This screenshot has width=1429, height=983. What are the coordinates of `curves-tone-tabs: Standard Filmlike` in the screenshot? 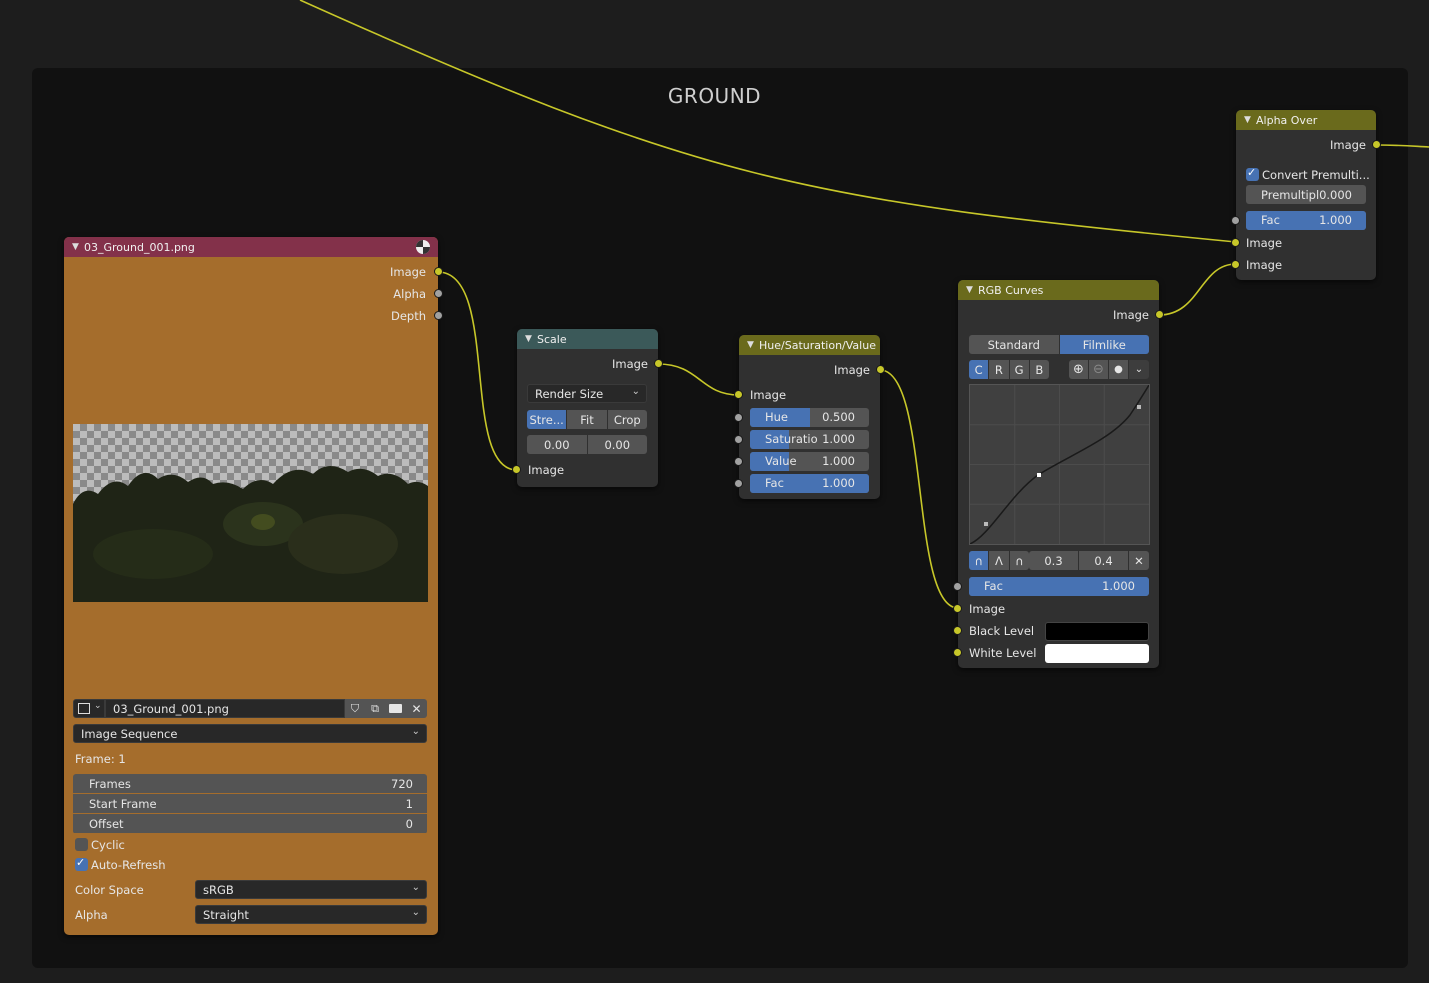 It's located at (1059, 344).